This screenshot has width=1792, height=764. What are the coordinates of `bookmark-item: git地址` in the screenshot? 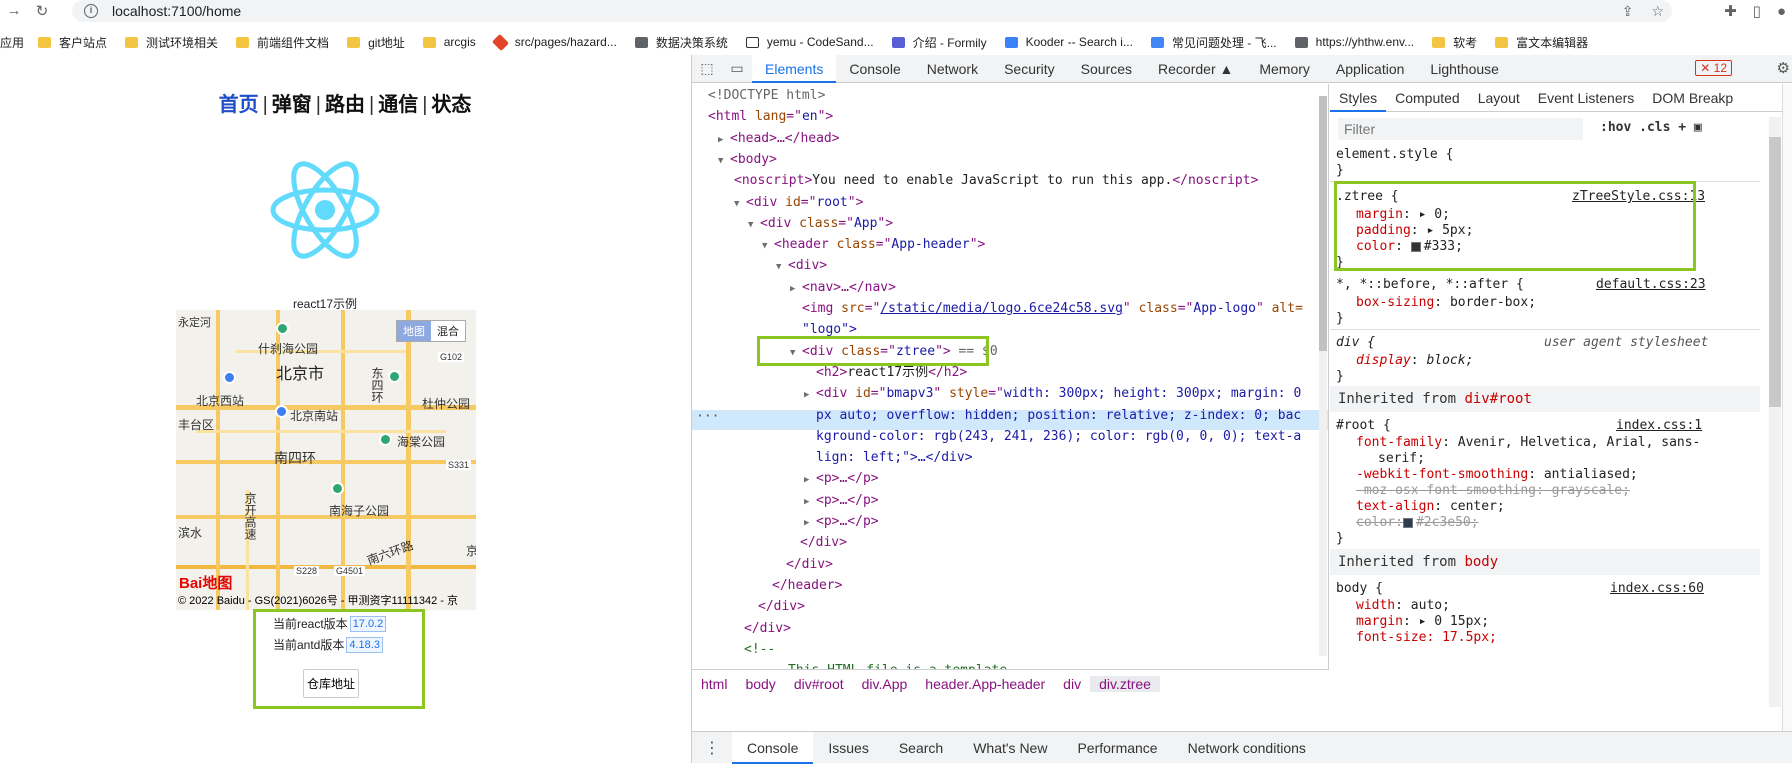 It's located at (376, 42).